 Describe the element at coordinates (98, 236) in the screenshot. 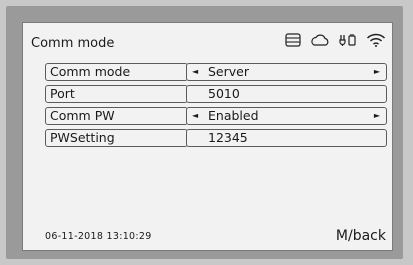

I see `datetime-readout: 06-11-2018 13:10:29` at that location.